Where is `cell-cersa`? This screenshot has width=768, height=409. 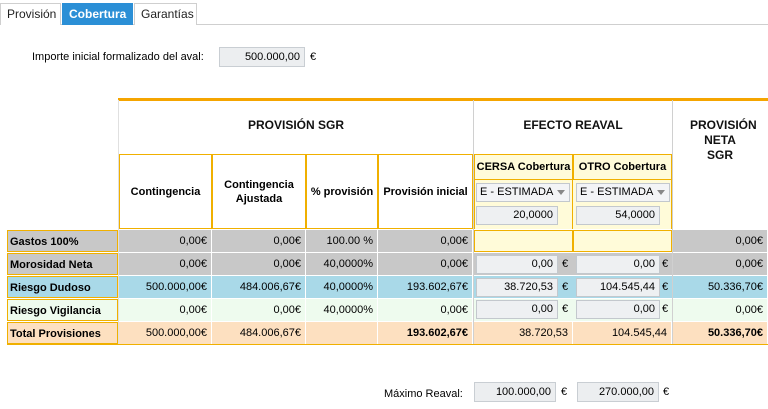
cell-cersa is located at coordinates (523, 241).